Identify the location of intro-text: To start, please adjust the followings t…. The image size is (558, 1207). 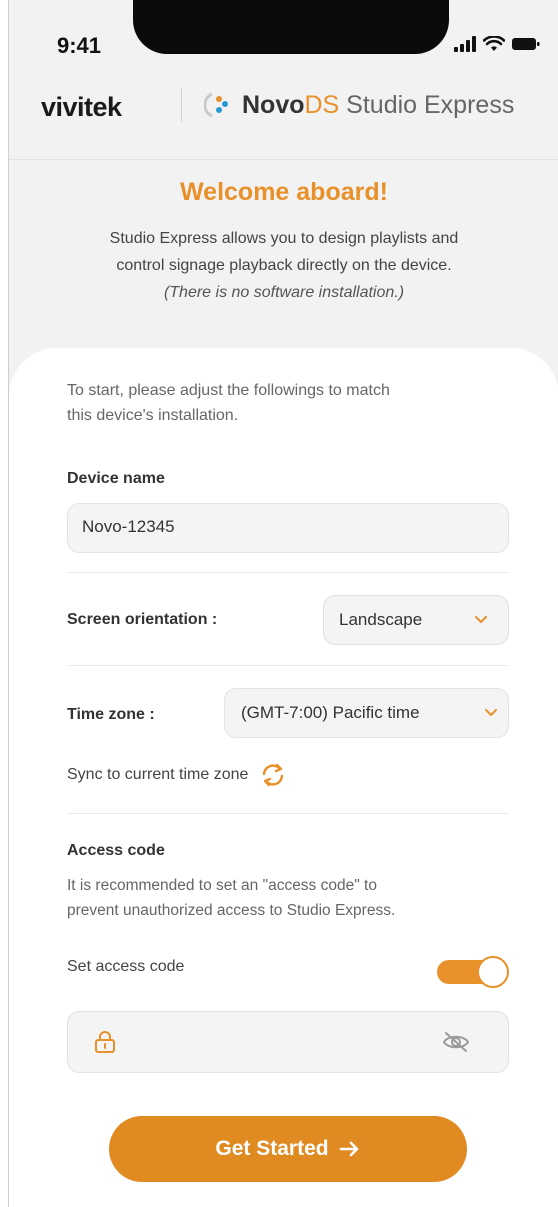
(287, 403).